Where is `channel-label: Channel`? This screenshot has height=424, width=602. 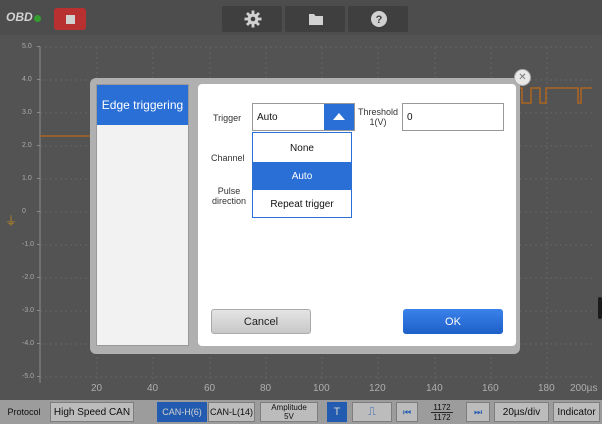 channel-label: Channel is located at coordinates (228, 158).